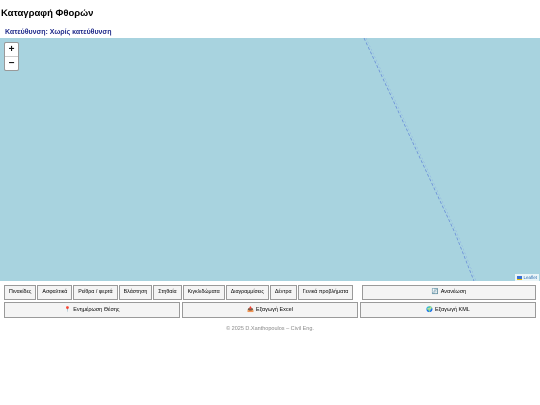  Describe the element at coordinates (20, 292) in the screenshot. I see `category-button-signs: Πινακίδες` at that location.